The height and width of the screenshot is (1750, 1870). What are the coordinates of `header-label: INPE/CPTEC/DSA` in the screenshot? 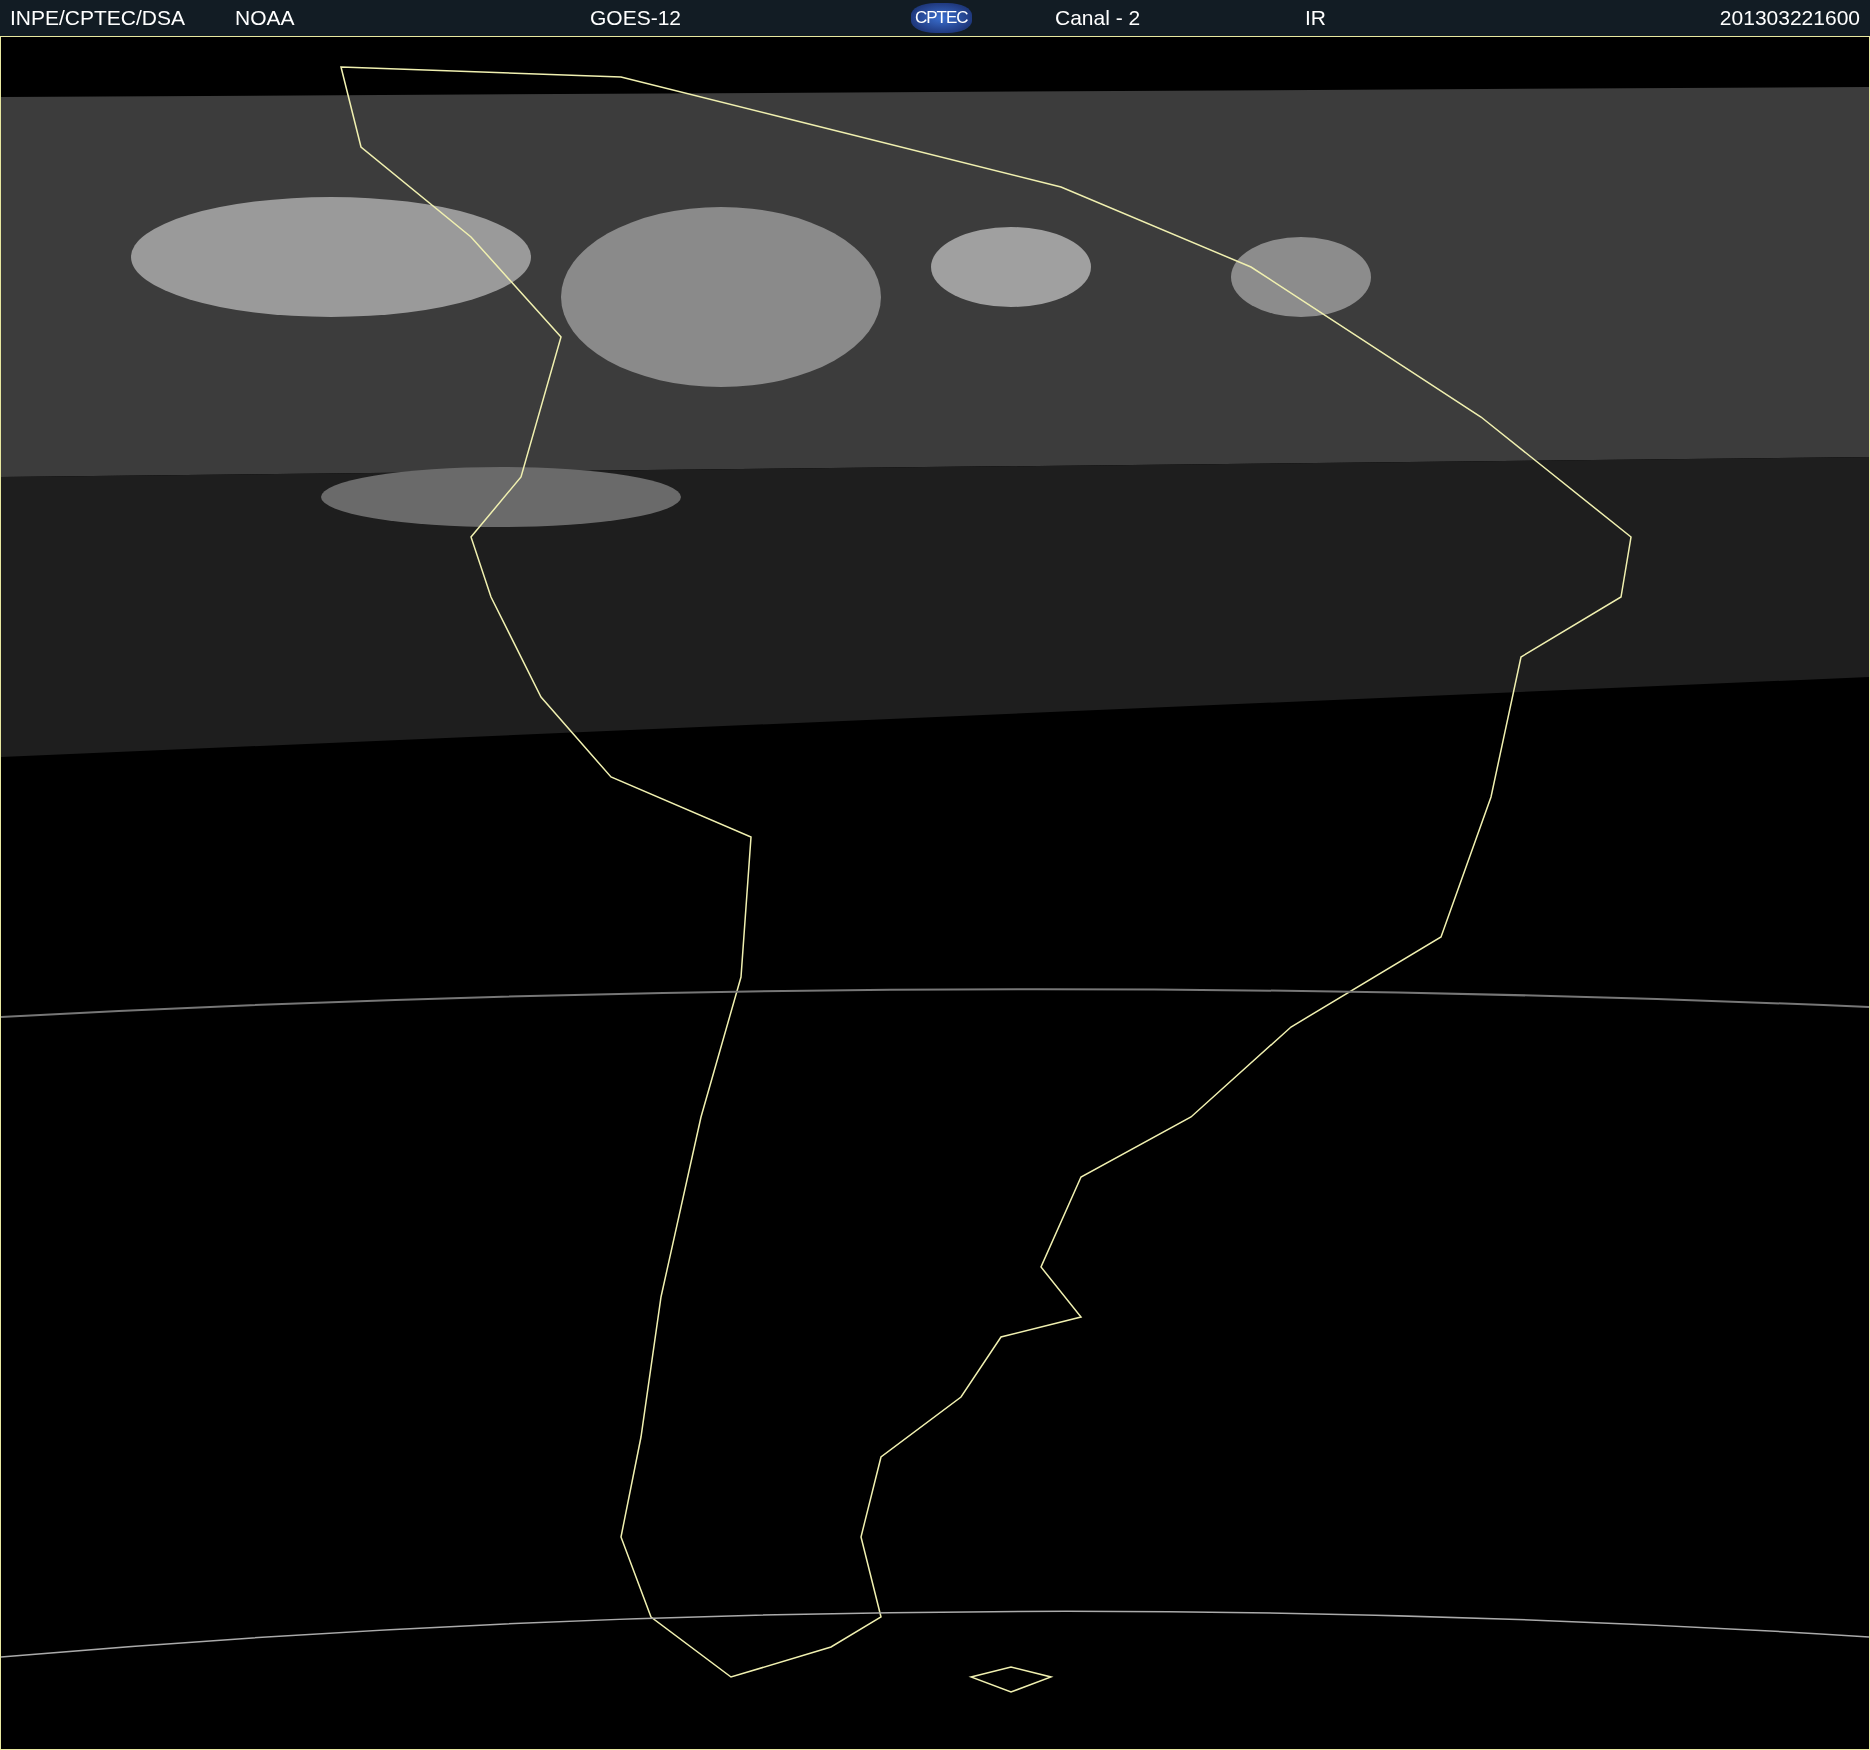 It's located at (98, 18).